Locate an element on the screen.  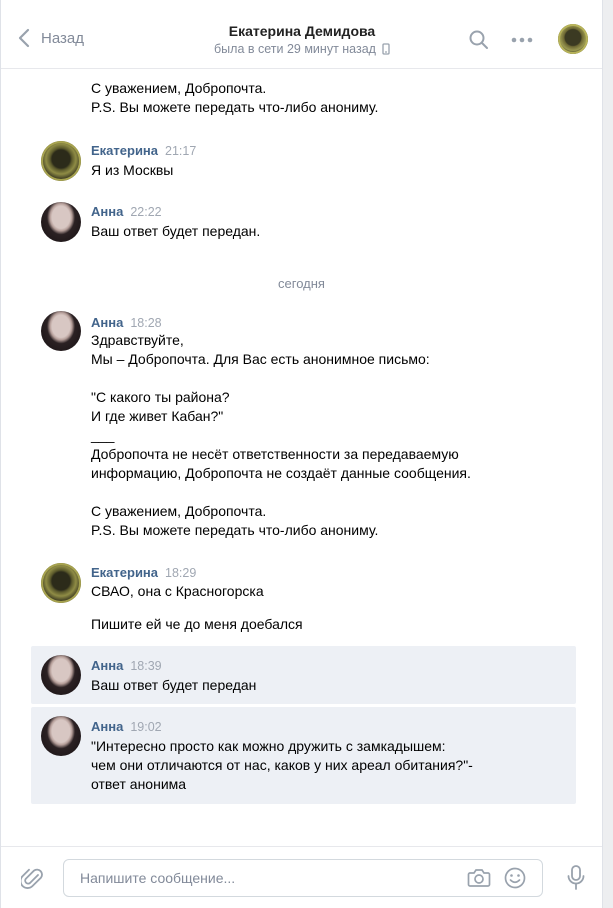
message-time: 22:22 is located at coordinates (145, 212).